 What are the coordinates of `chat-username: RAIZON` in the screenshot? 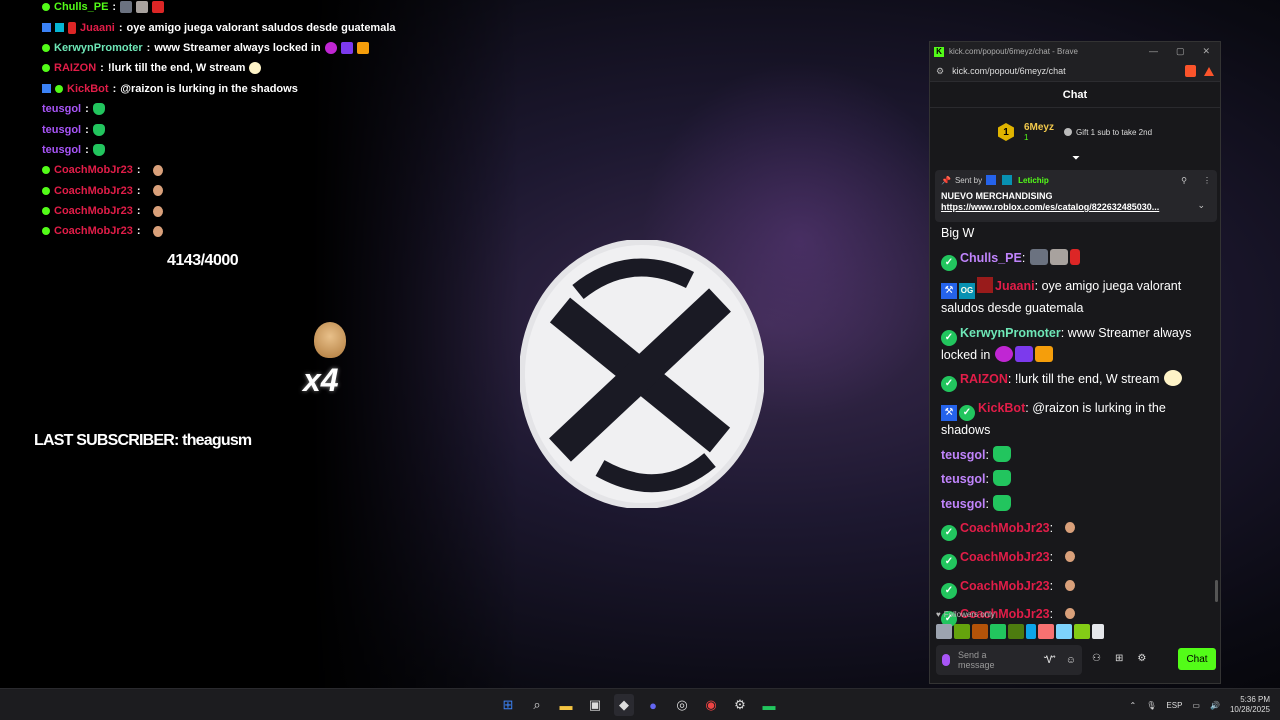 It's located at (984, 379).